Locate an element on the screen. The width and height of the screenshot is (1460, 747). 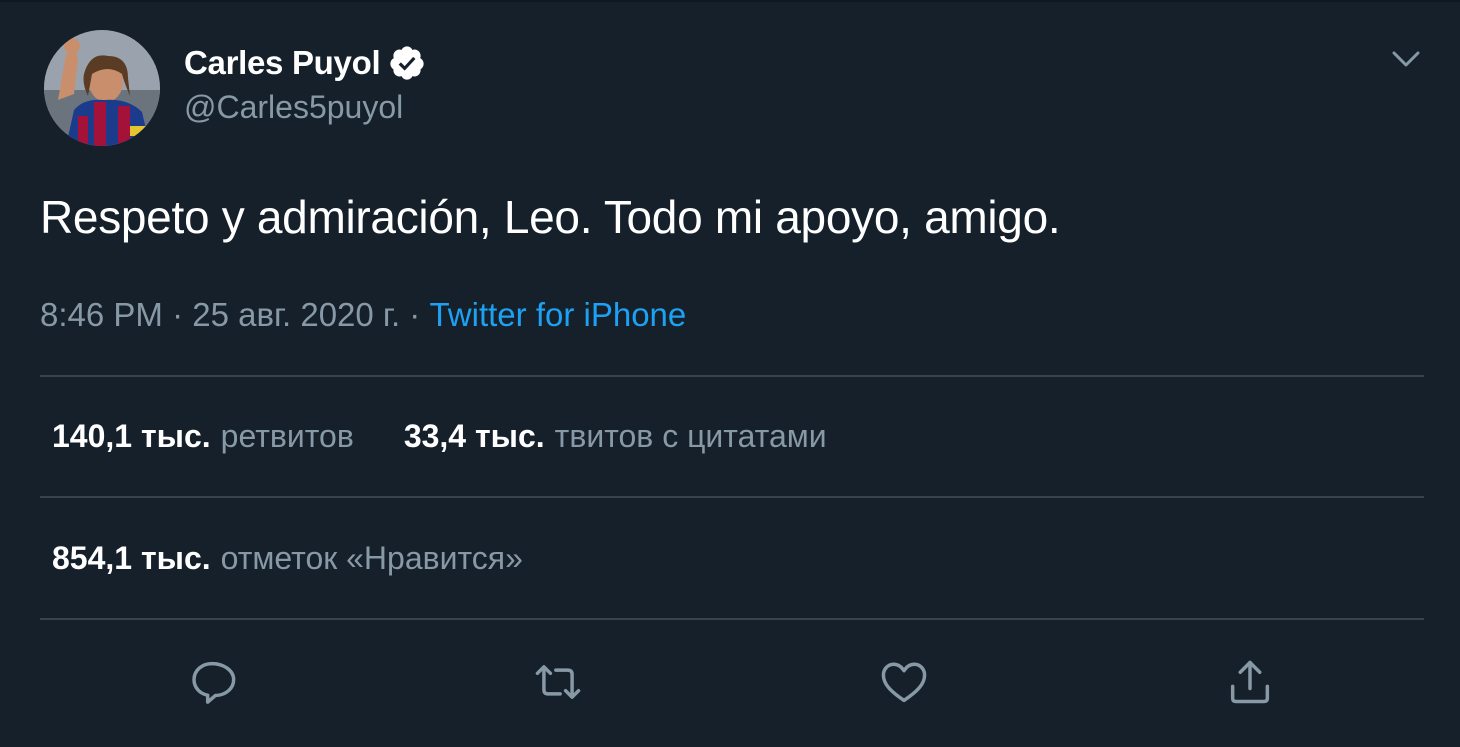
like-icon is located at coordinates (904, 682).